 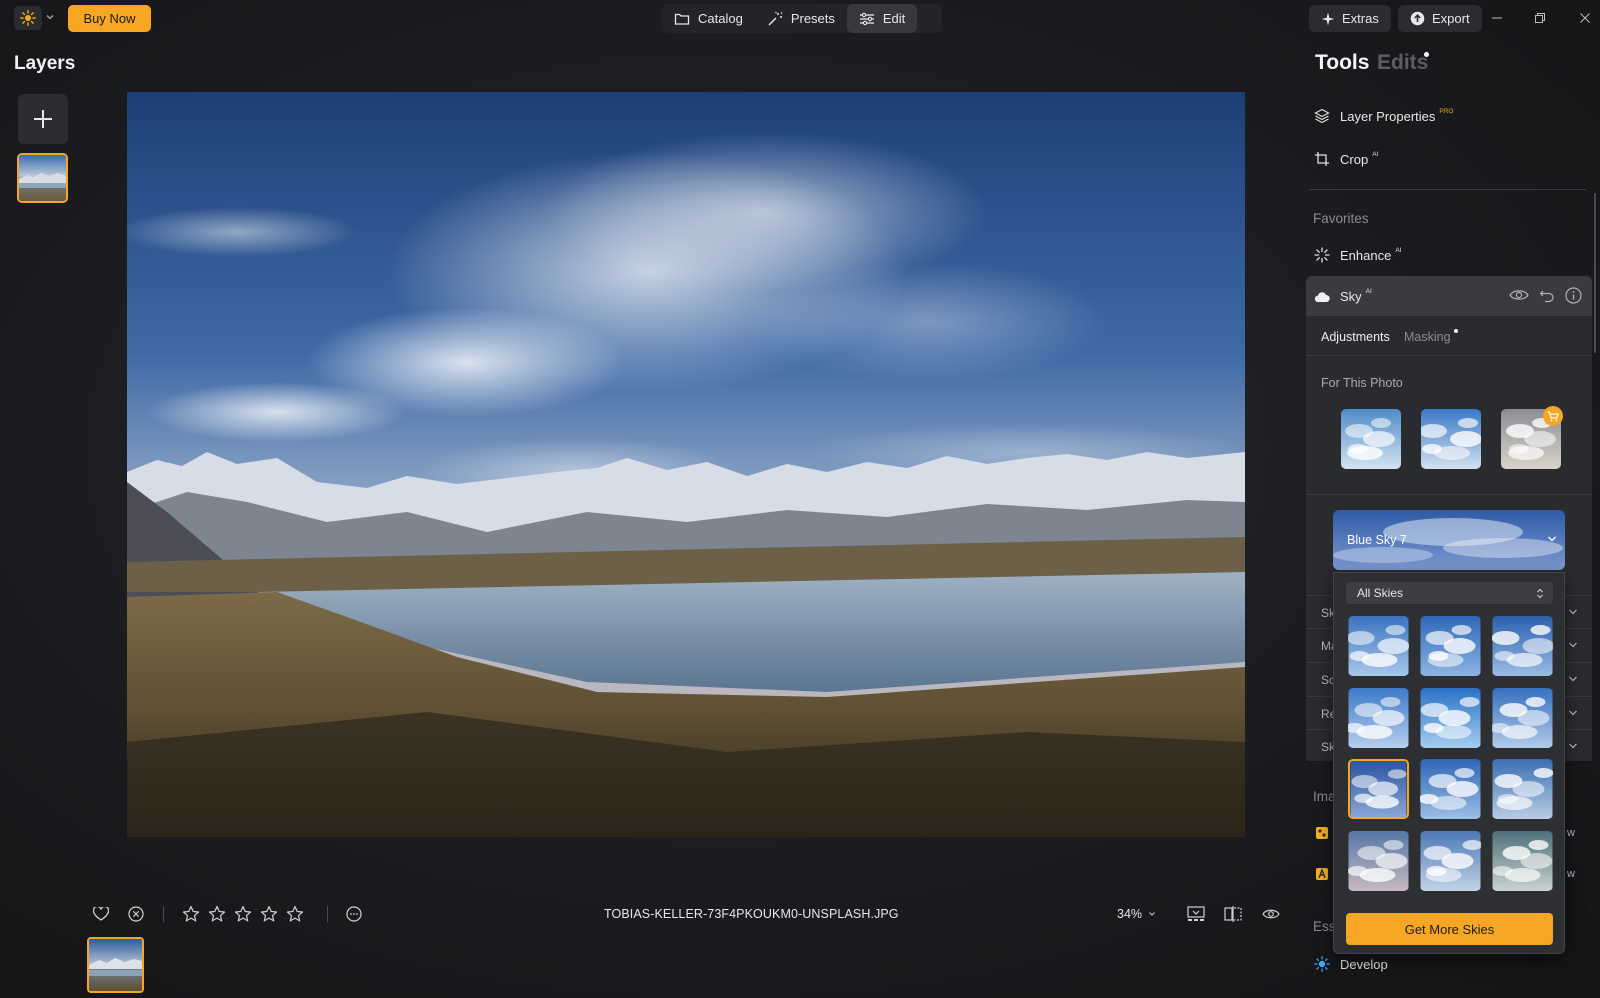 I want to click on filmstrip-thumbnail-image, so click(x=115, y=965).